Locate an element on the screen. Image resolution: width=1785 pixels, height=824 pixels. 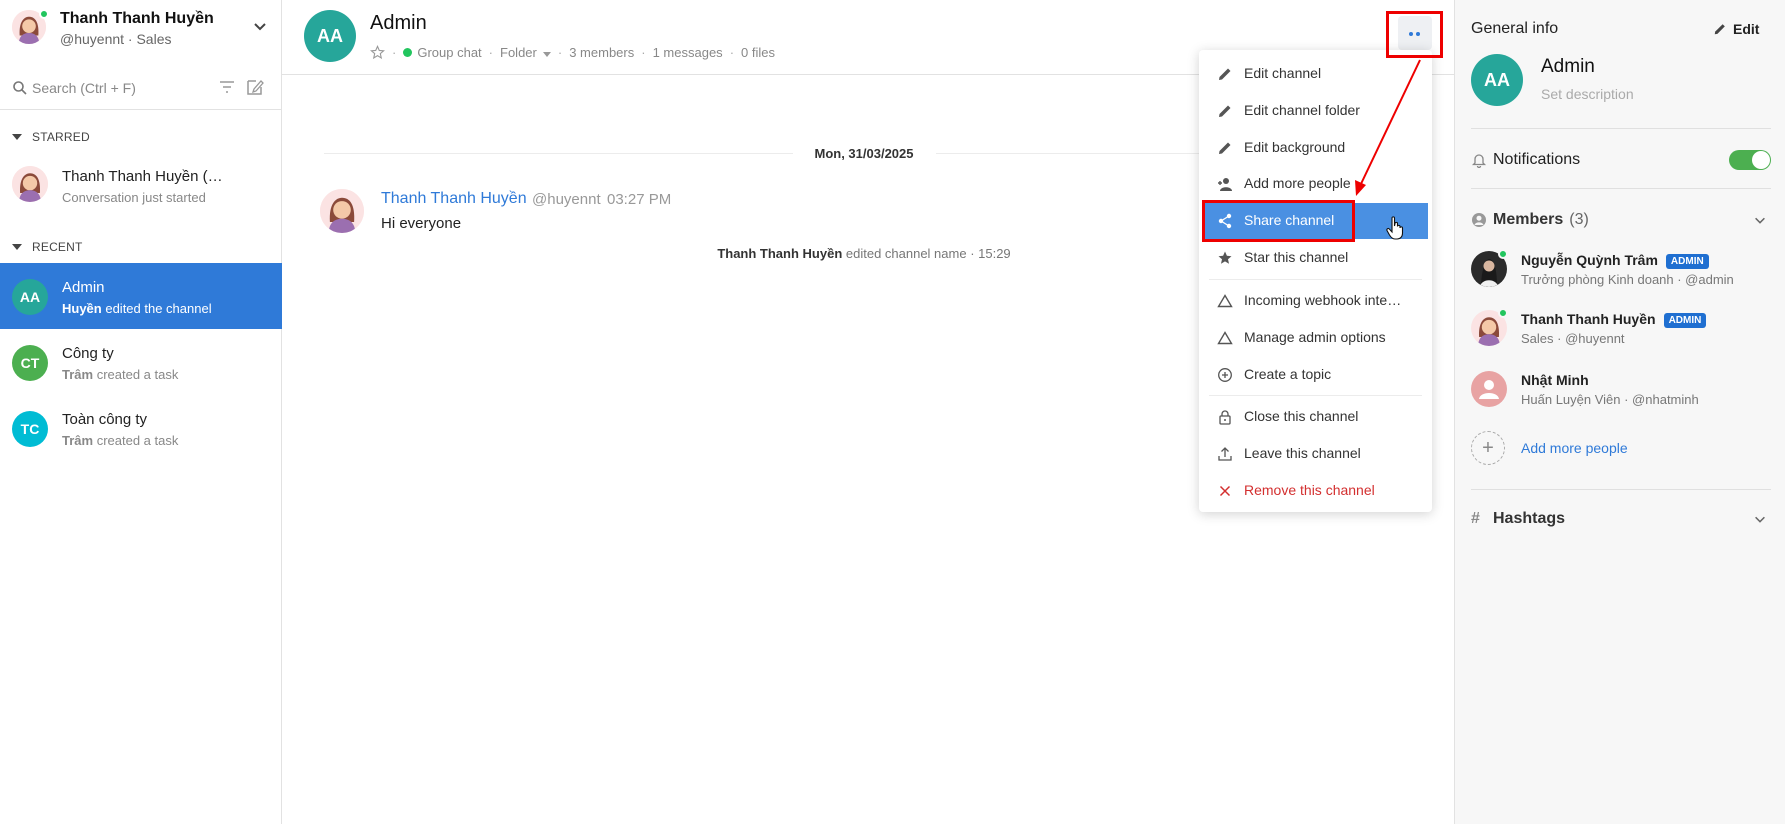
hashtags-section-header: # Hashtags is located at coordinates (1518, 519).